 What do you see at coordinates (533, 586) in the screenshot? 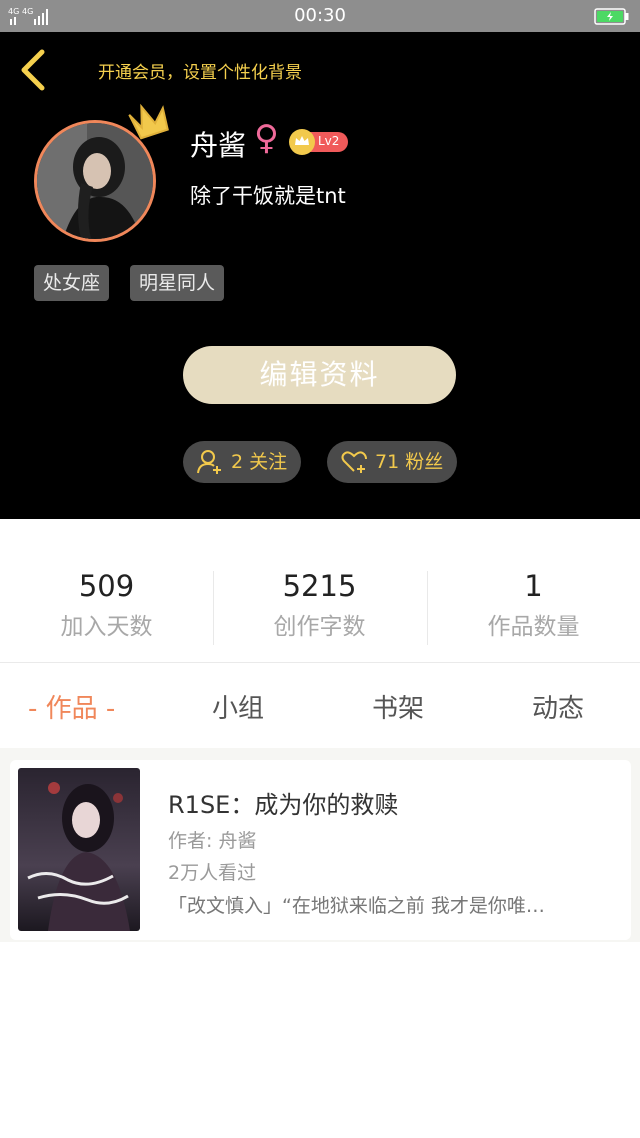
I see `stat-value: 1` at bounding box center [533, 586].